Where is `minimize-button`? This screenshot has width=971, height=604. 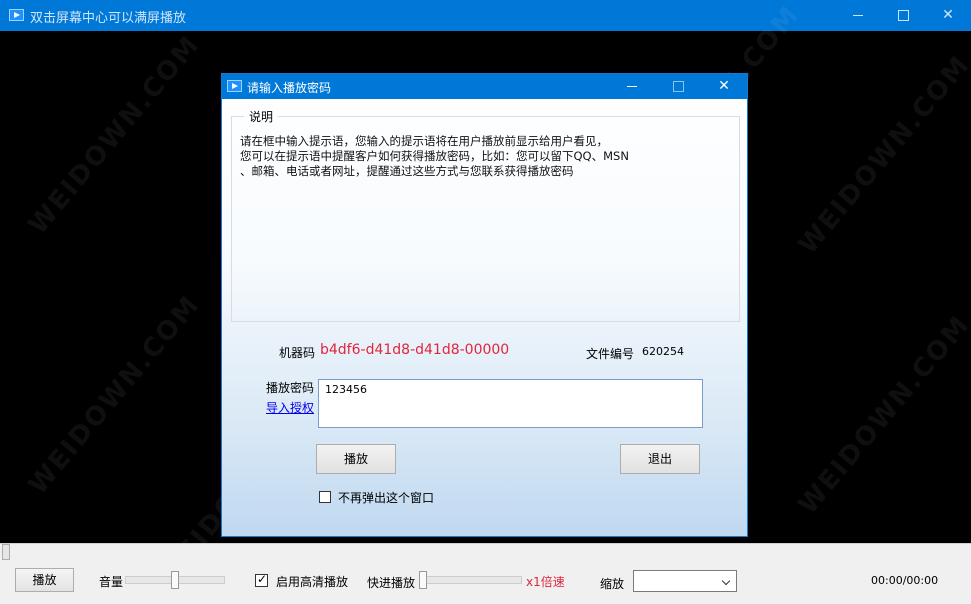
minimize-button is located at coordinates (858, 15).